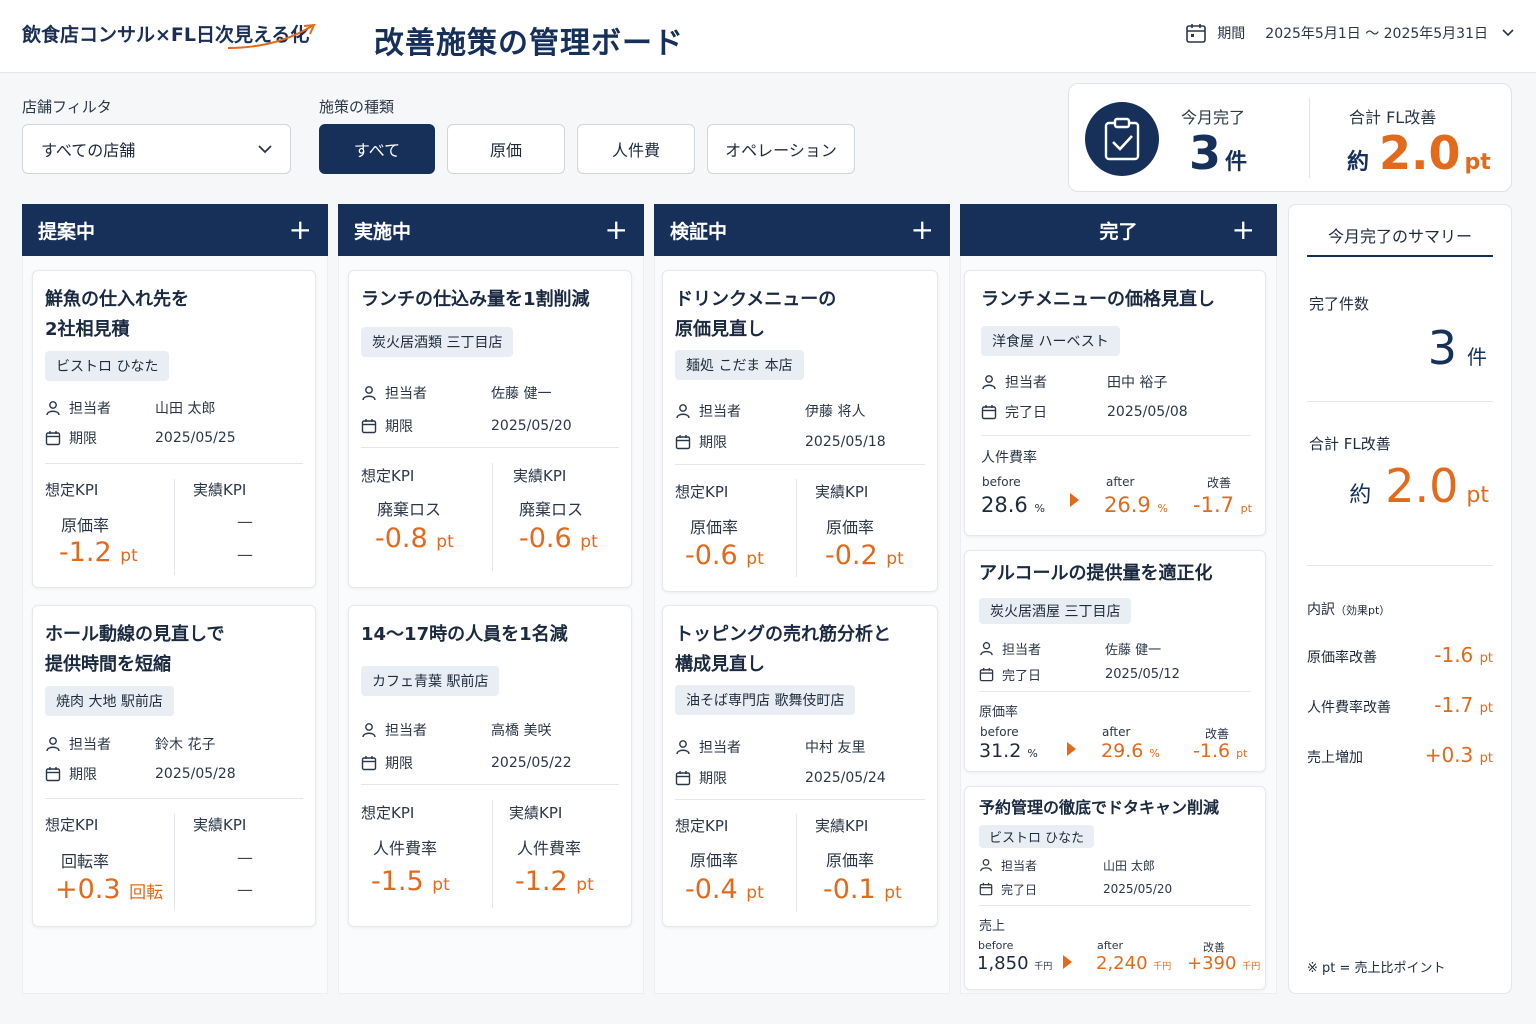 This screenshot has width=1536, height=1024. Describe the element at coordinates (551, 509) in the screenshot. I see `actual-kpi-name: 廃棄ロス` at that location.